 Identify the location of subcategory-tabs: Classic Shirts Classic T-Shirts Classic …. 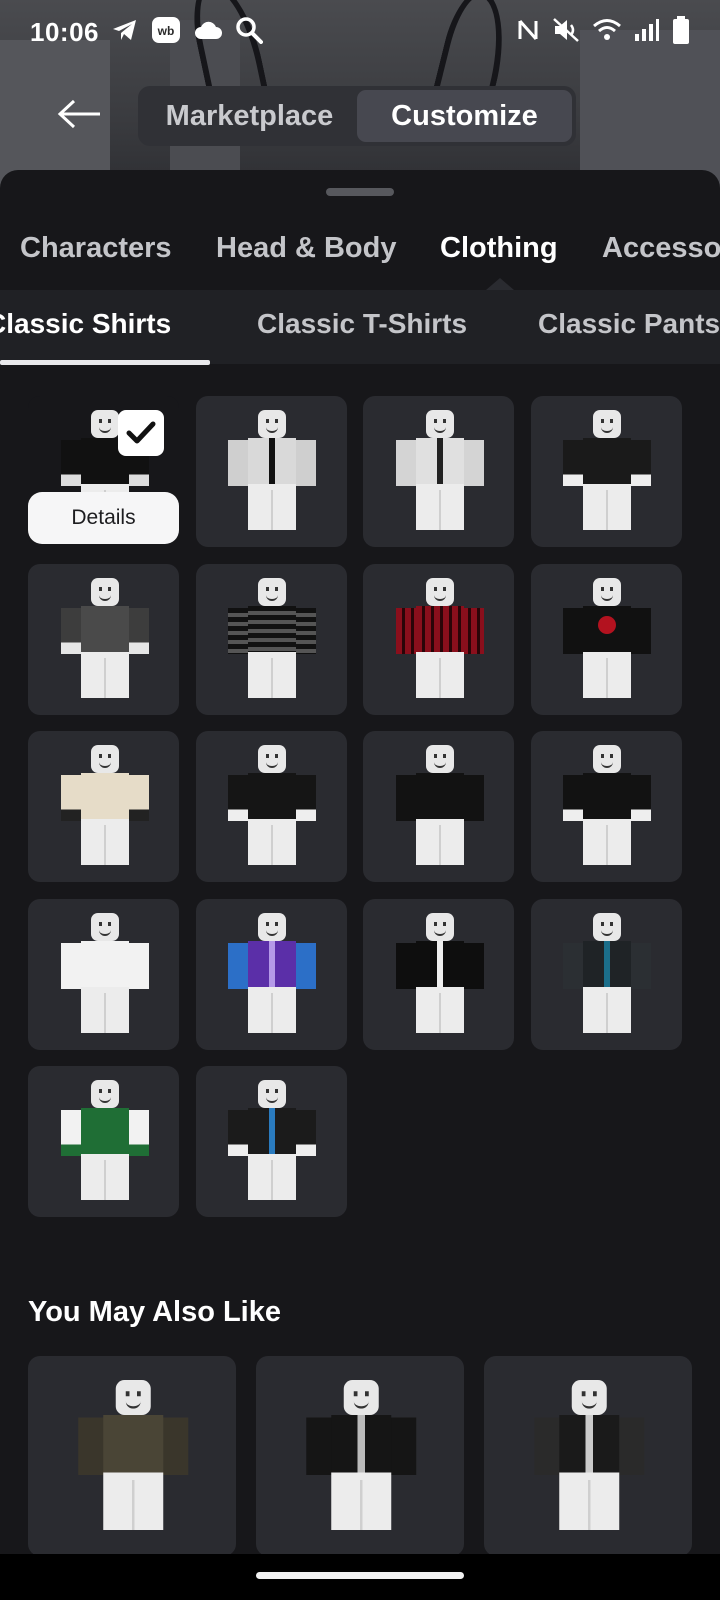
(360, 327).